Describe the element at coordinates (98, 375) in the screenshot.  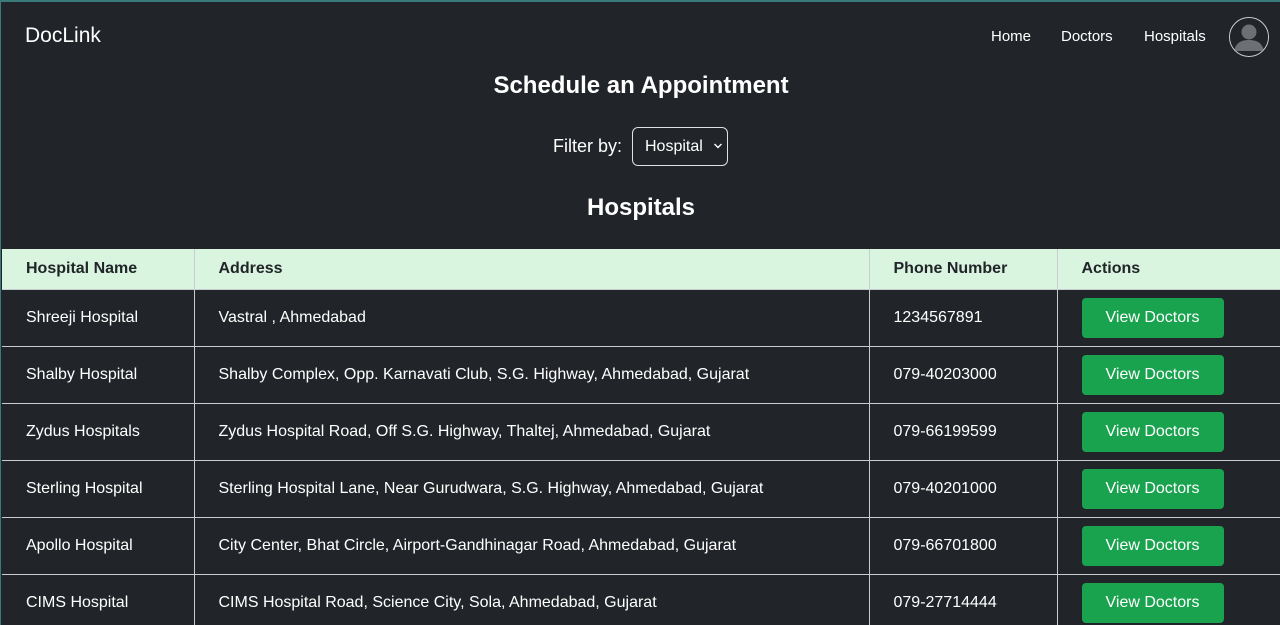
I see `cell-hospital-name: Shalby Hospital` at that location.